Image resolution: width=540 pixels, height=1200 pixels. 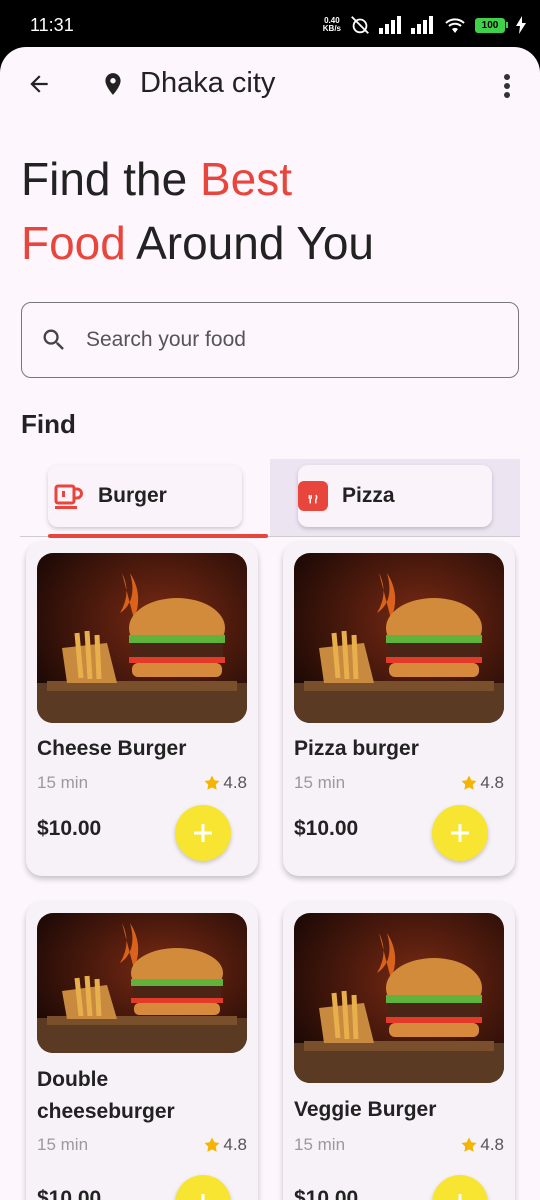 I want to click on category-tabs: Burger Pizza, so click(x=270, y=498).